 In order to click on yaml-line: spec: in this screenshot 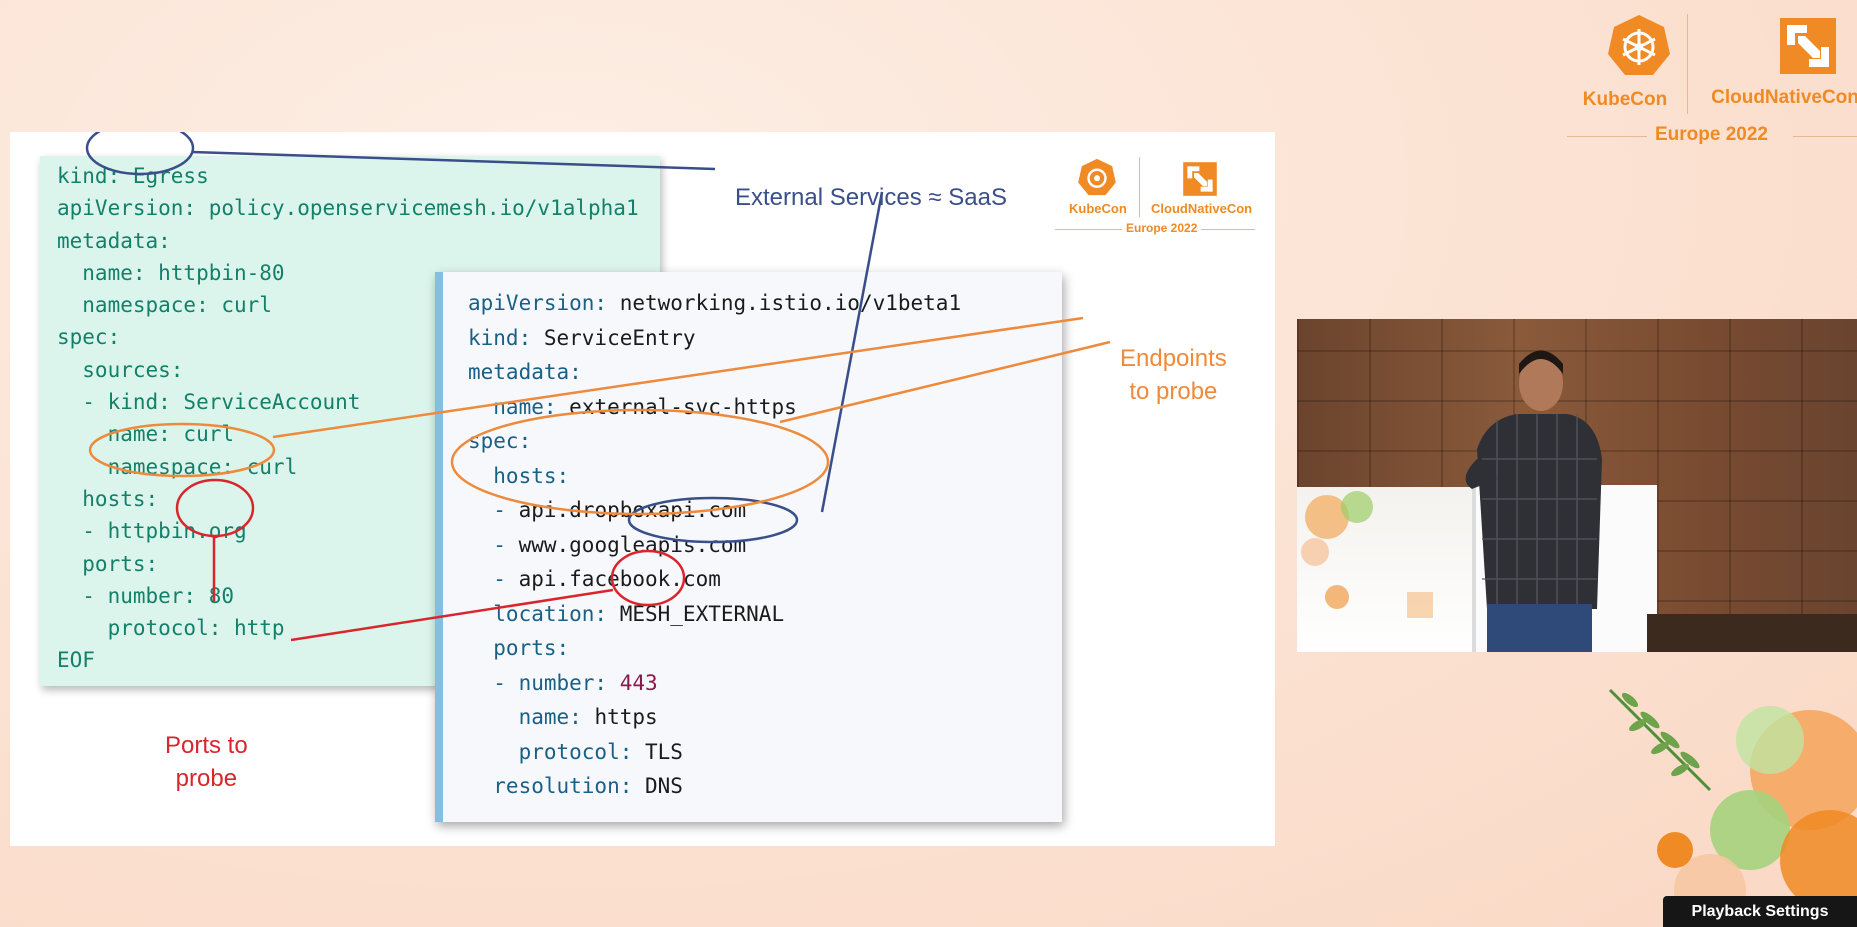, I will do `click(499, 441)`.